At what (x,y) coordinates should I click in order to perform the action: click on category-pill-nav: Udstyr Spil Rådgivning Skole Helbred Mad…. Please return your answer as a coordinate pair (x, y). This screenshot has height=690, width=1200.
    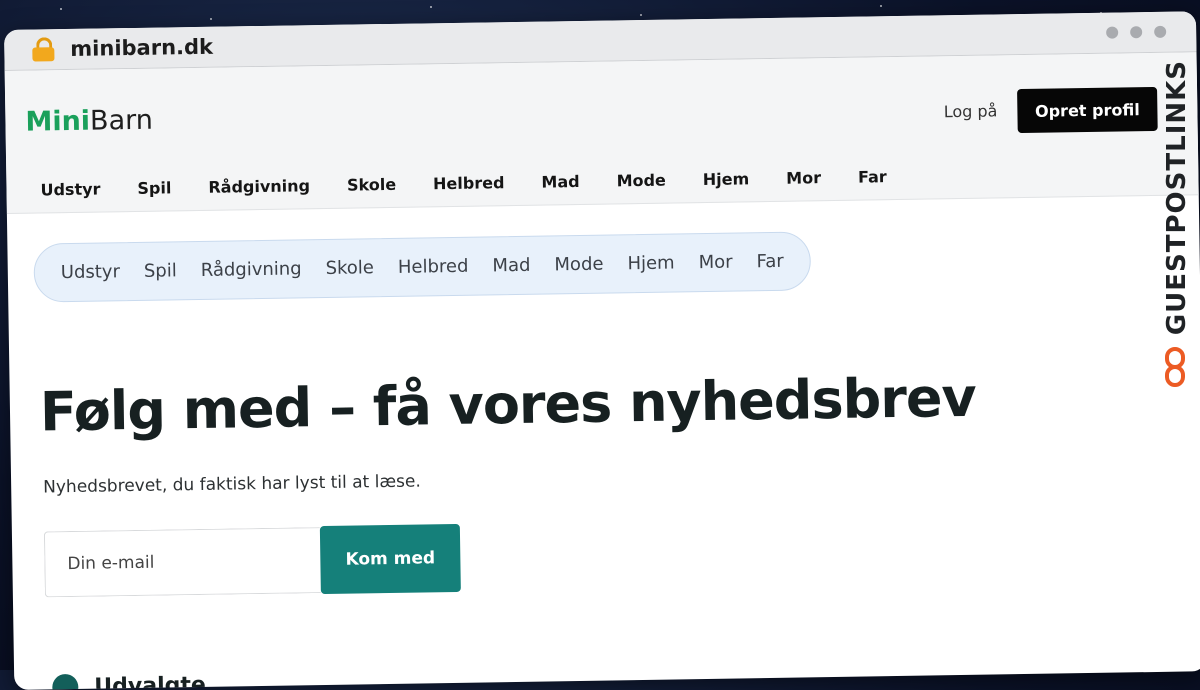
    Looking at the image, I should click on (422, 267).